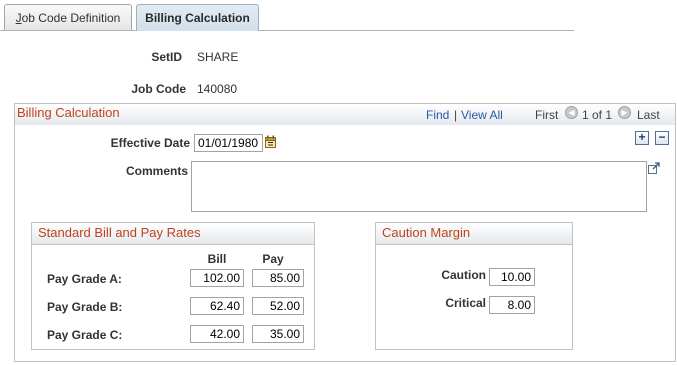  I want to click on pay-grade-c-bill-input, so click(217, 334).